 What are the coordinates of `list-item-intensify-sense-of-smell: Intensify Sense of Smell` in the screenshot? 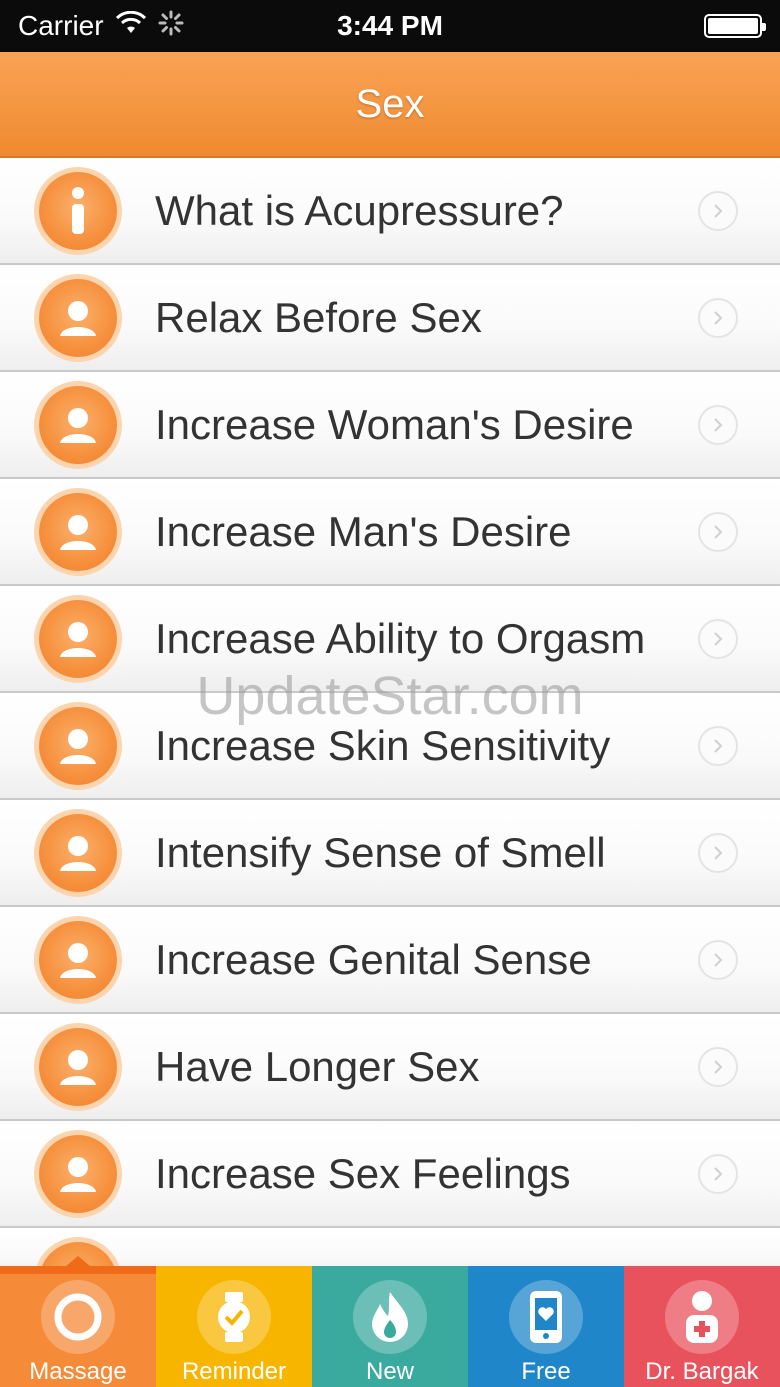 It's located at (390, 853).